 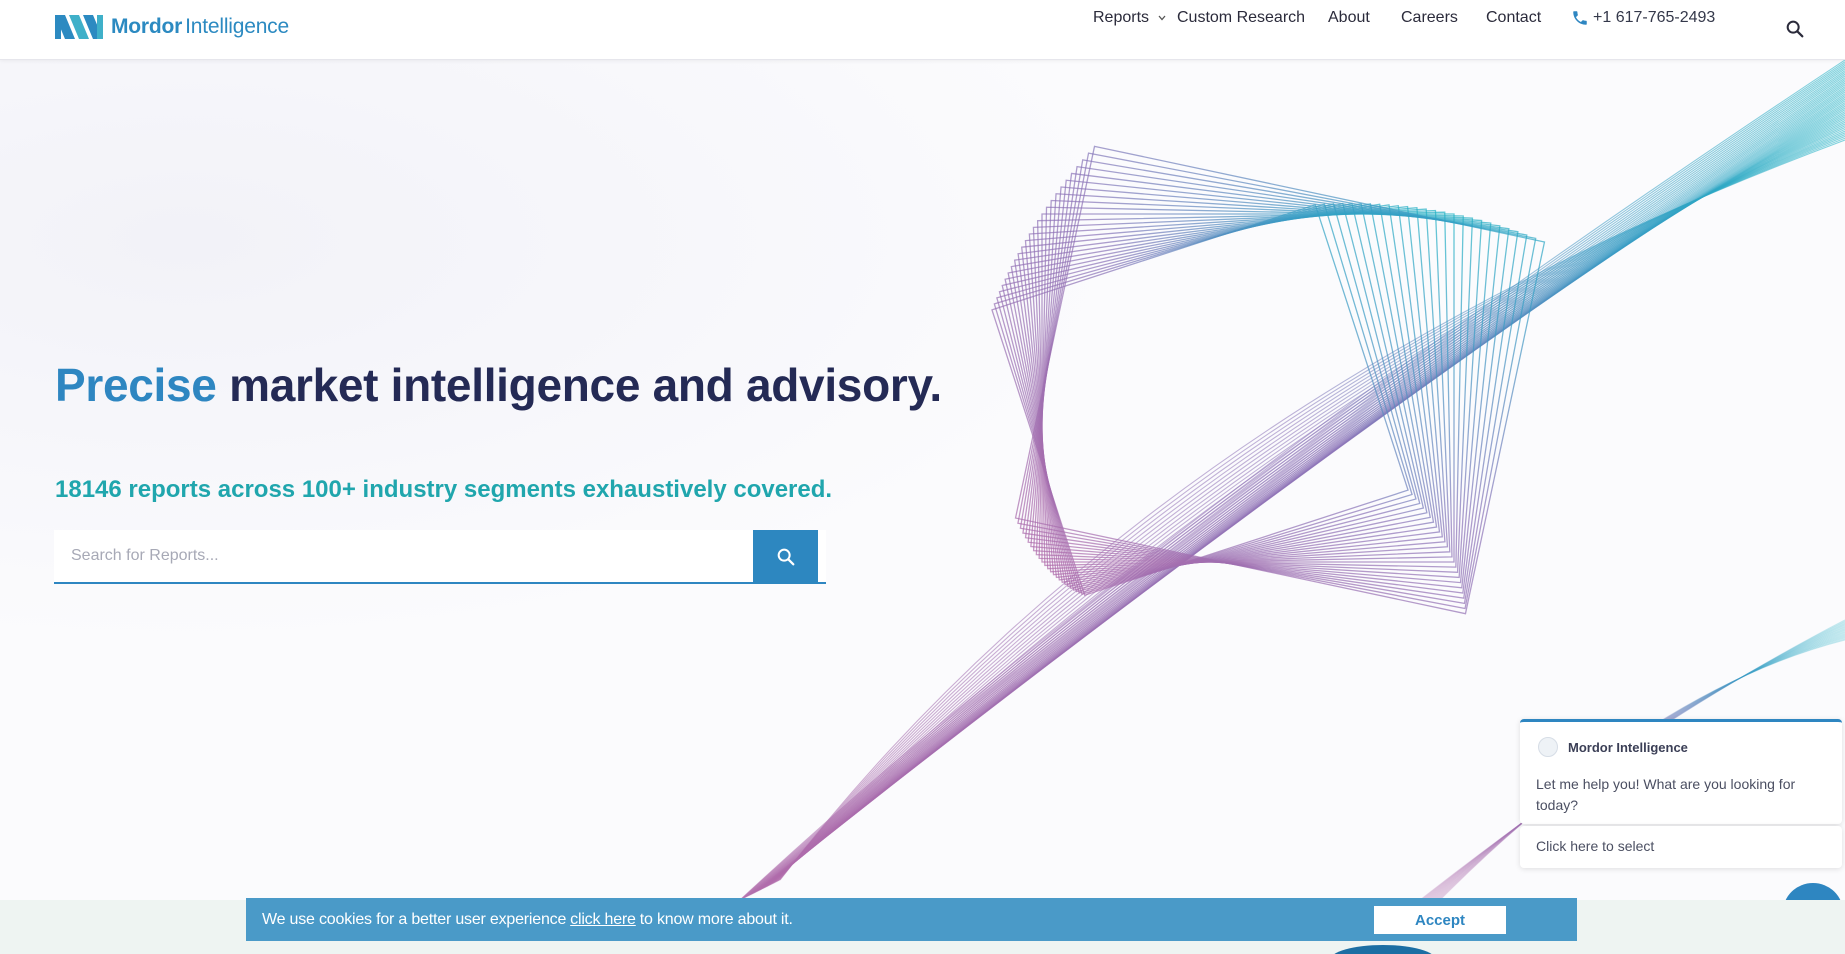 What do you see at coordinates (716, 919) in the screenshot?
I see `cookie-text-after: to know more about it.` at bounding box center [716, 919].